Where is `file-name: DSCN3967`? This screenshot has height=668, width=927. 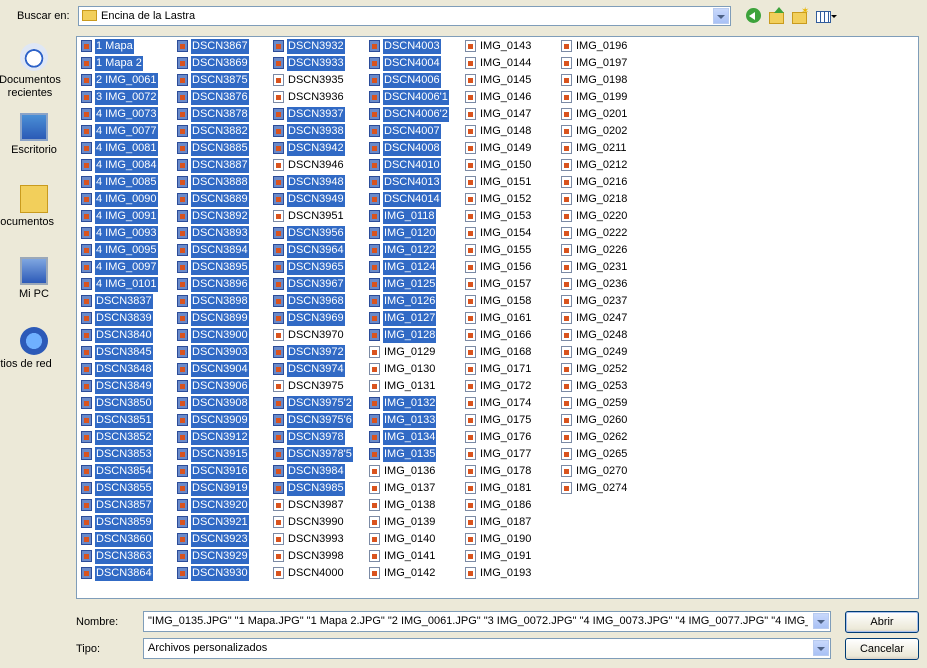 file-name: DSCN3967 is located at coordinates (316, 284).